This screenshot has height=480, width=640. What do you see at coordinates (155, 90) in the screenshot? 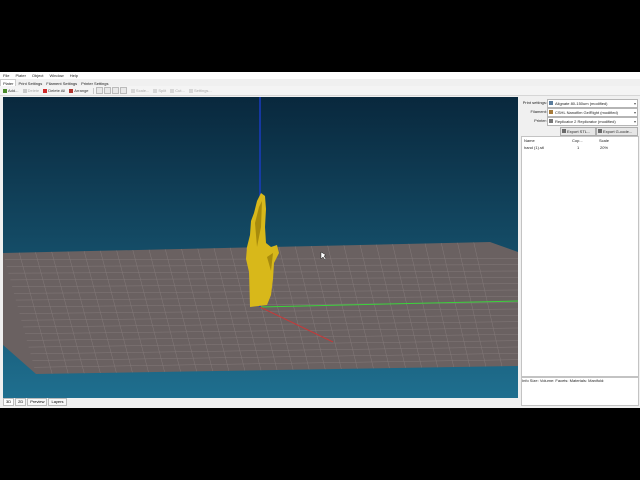
I see `split-icon` at bounding box center [155, 90].